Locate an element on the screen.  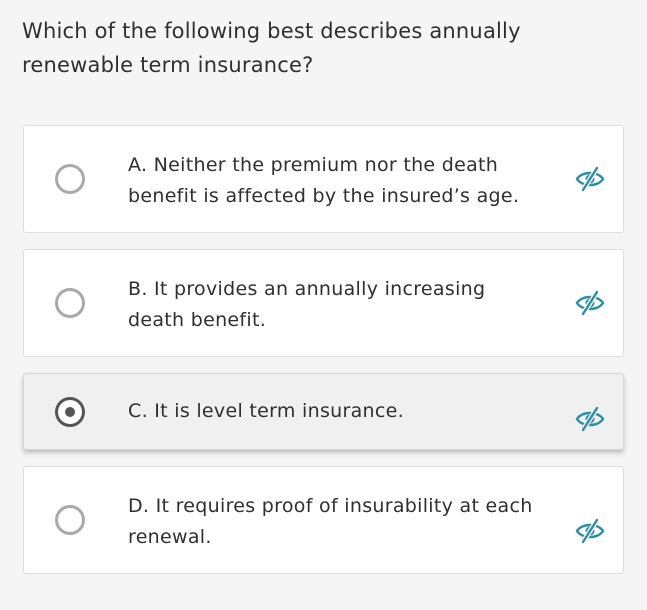
radio-button-selected is located at coordinates (70, 411).